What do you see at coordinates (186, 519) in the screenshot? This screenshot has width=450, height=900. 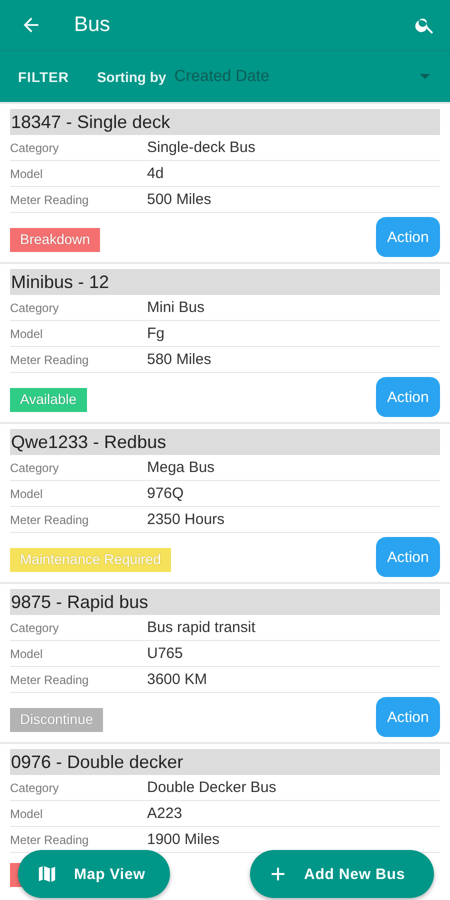 I see `field-value: 2350 Hours` at bounding box center [186, 519].